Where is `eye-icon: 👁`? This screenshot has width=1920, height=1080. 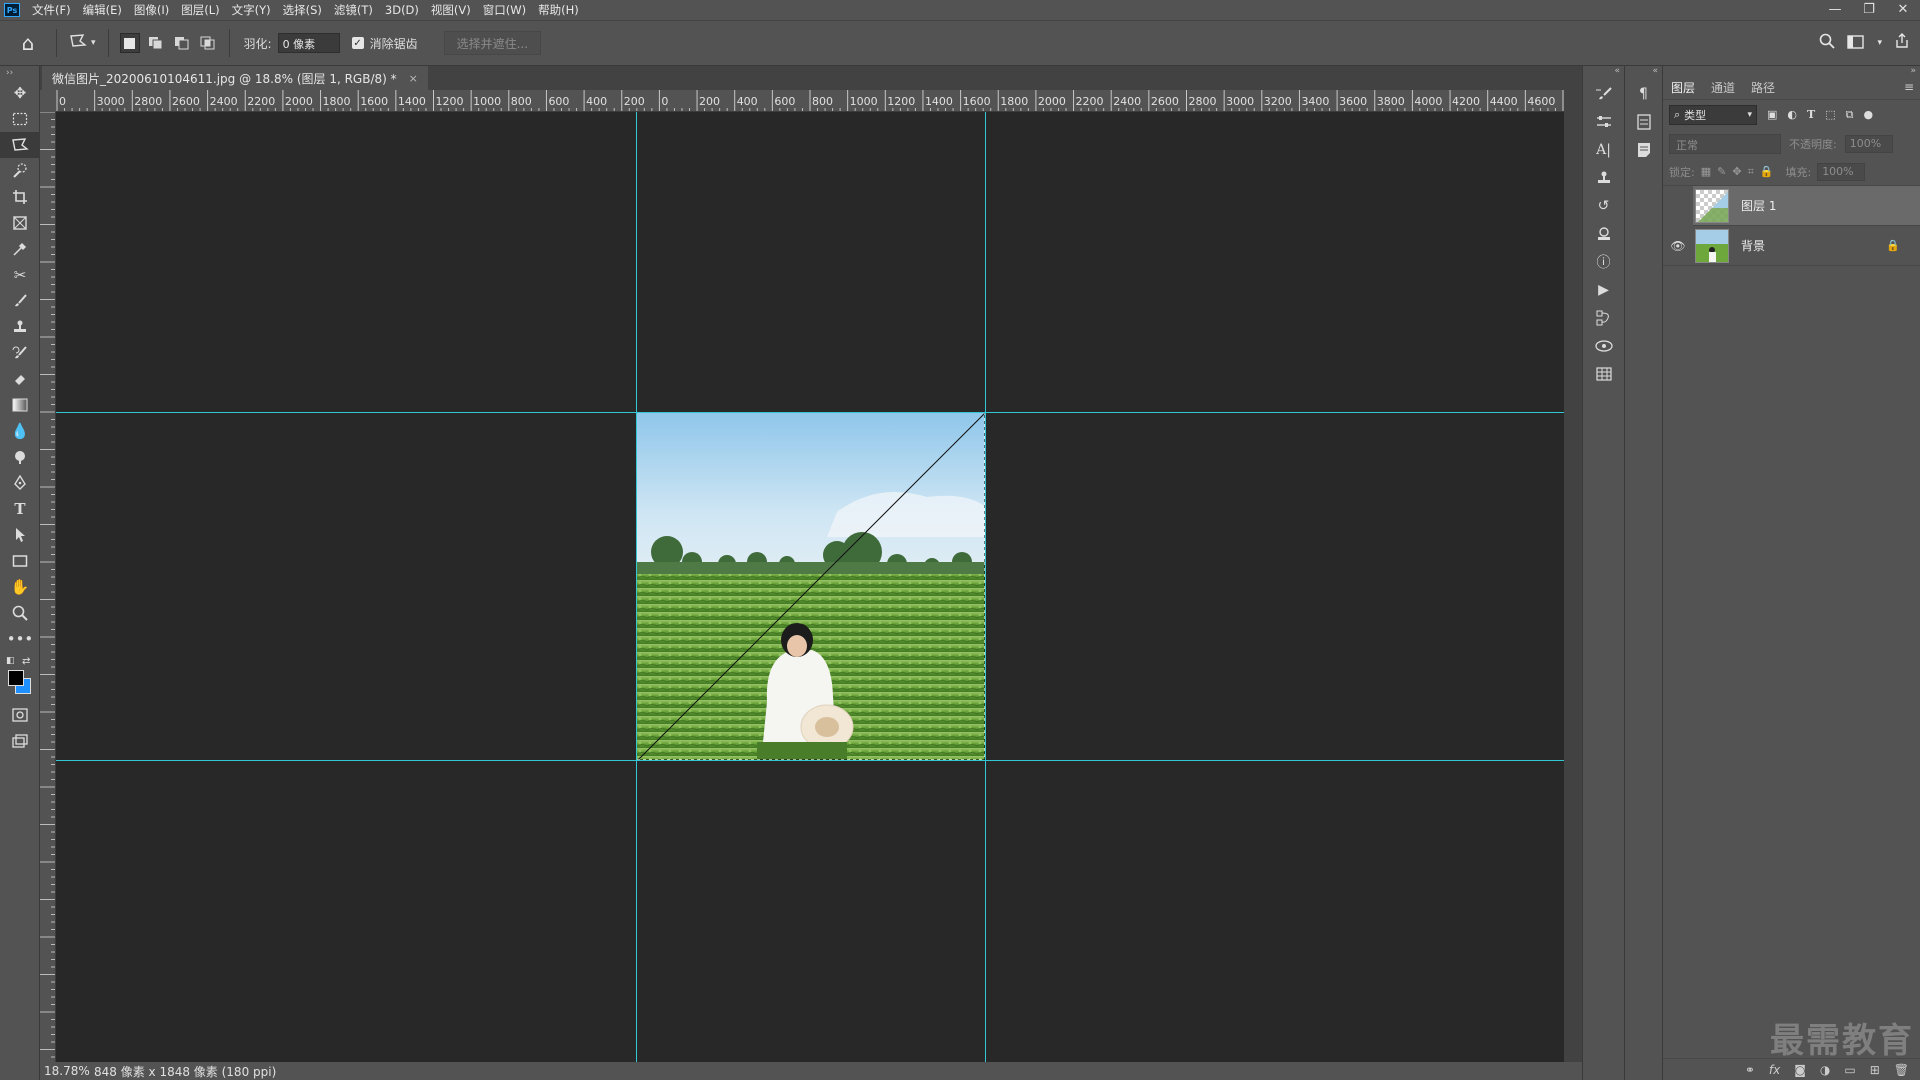 eye-icon: 👁 is located at coordinates (1678, 246).